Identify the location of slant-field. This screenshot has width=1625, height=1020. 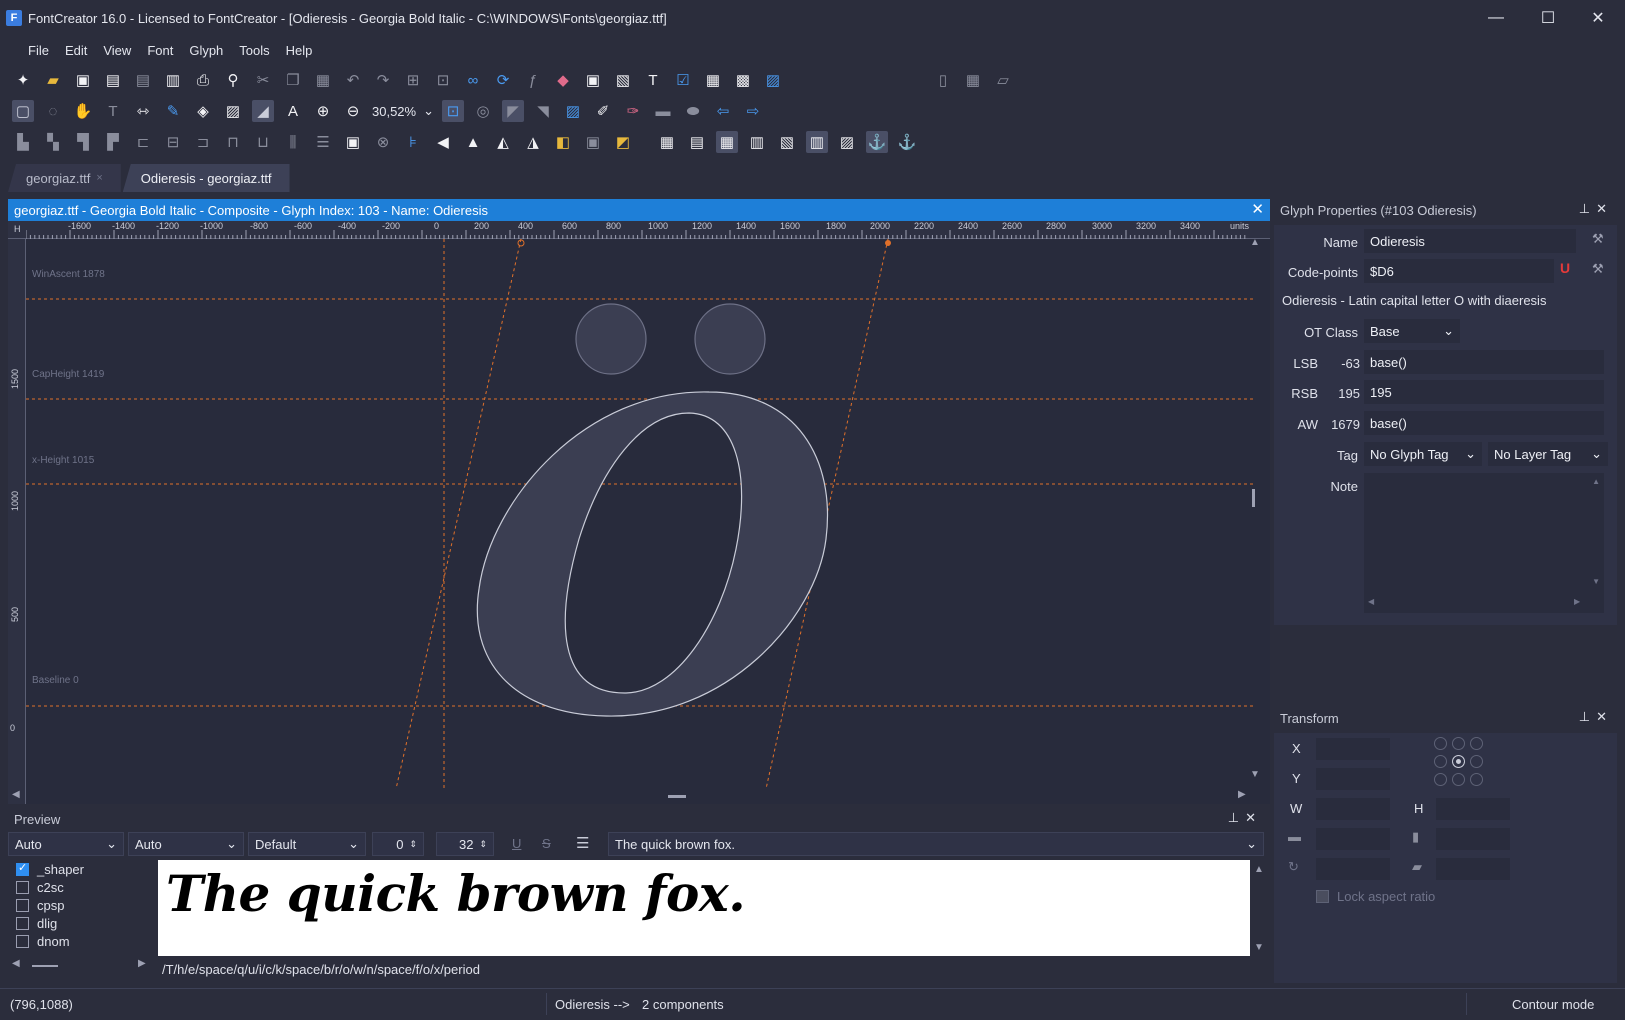
(1473, 869).